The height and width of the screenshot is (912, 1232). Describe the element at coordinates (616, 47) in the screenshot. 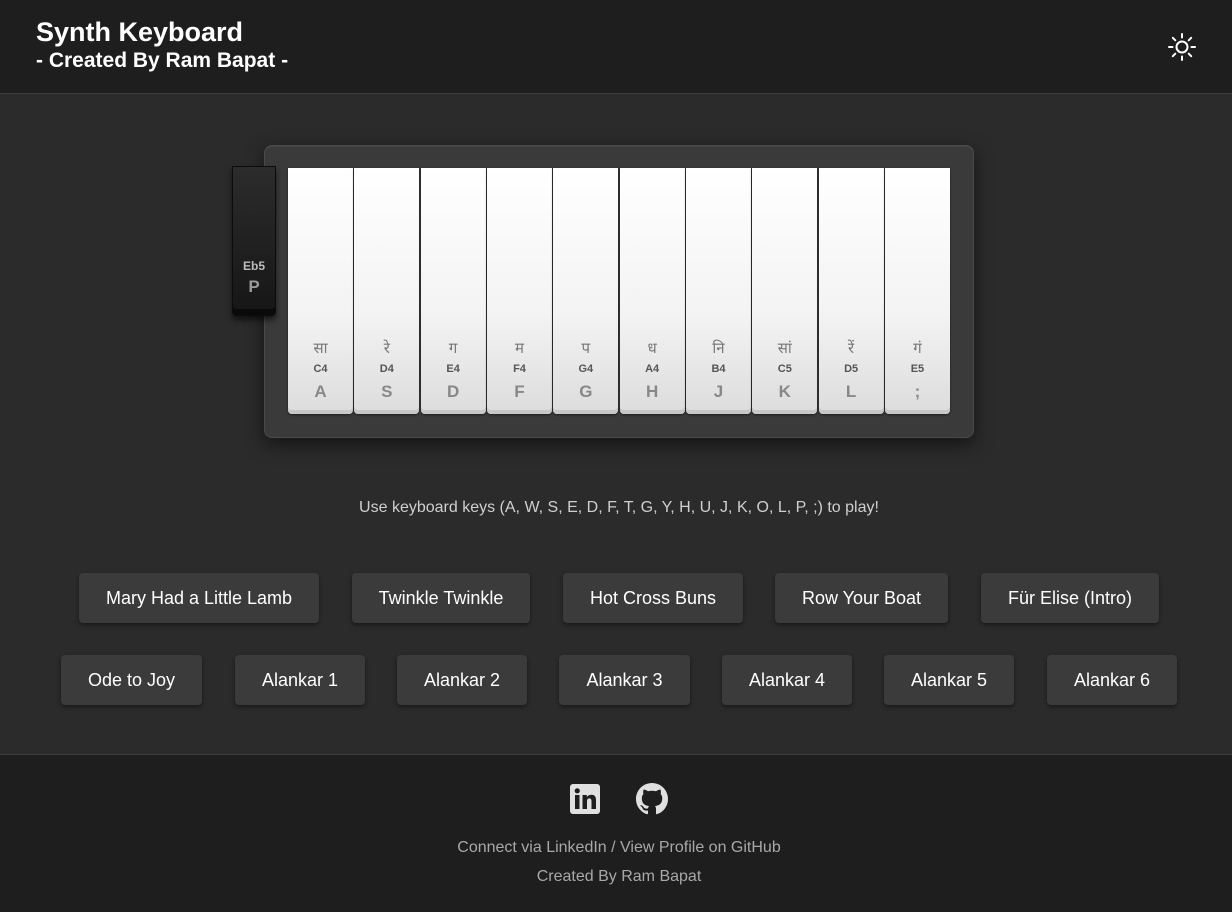

I see `app-header: Synth Keyboard - Created By Ram Bapat -` at that location.